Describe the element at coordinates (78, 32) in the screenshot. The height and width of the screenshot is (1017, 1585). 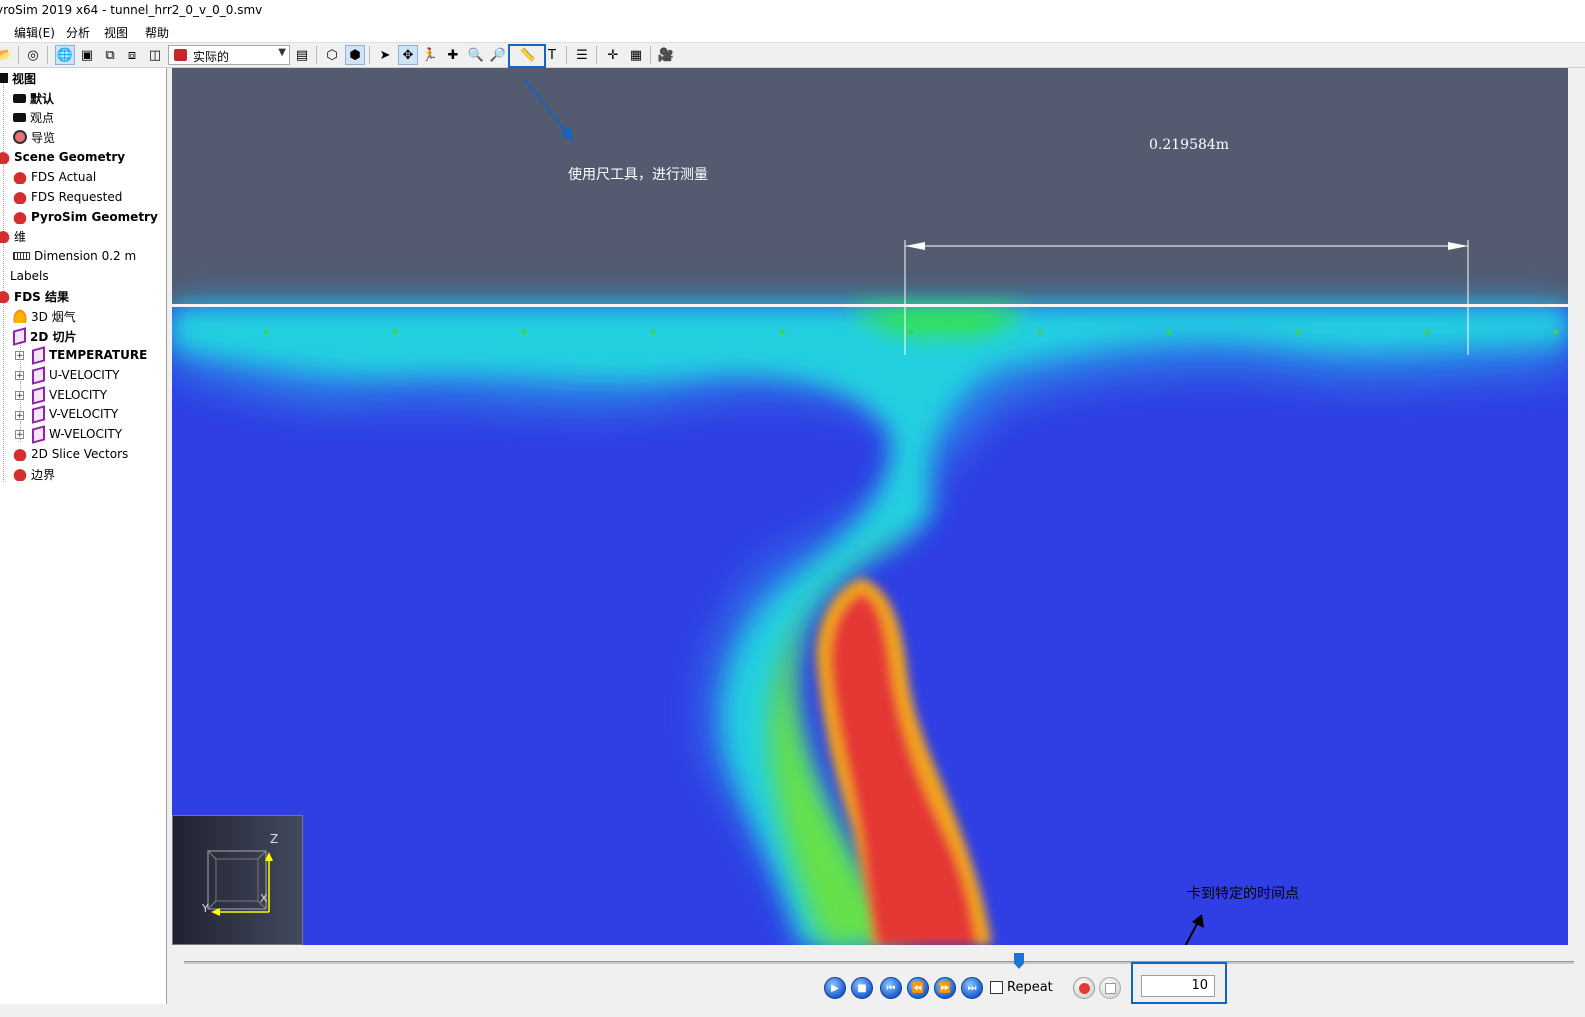
I see `menu-analysis: 分析` at that location.